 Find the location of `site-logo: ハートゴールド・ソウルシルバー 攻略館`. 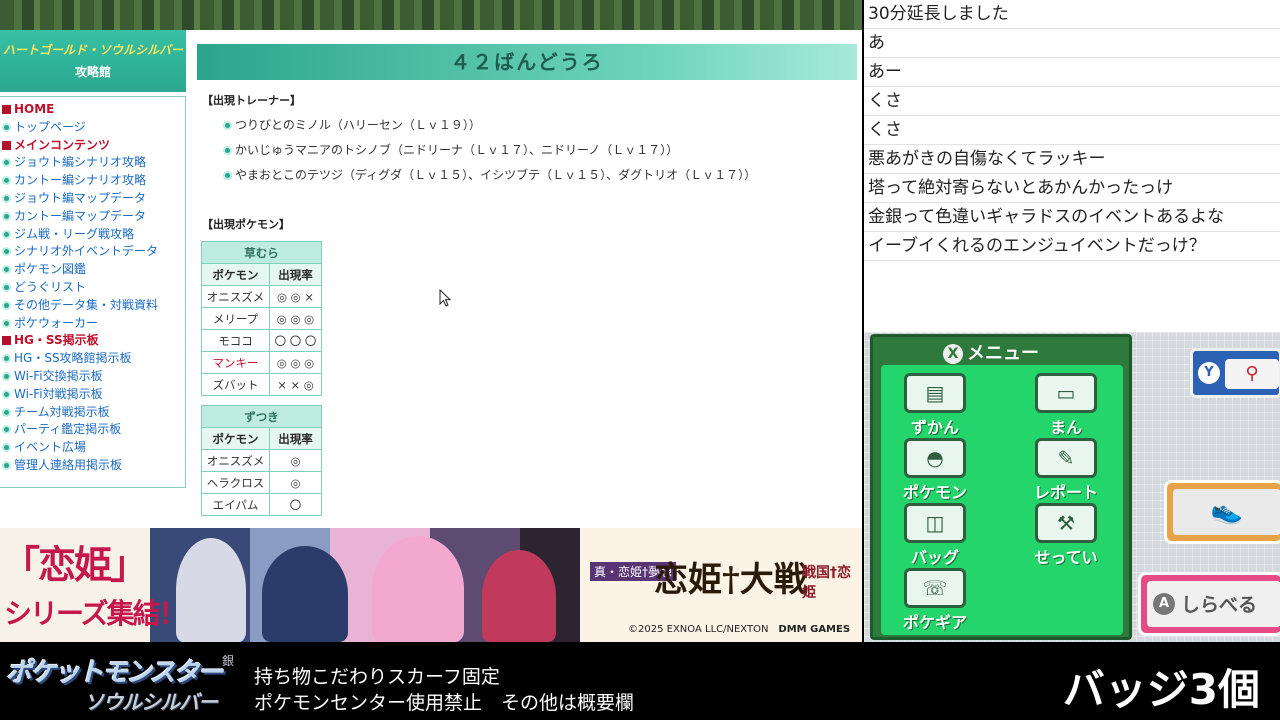

site-logo: ハートゴールド・ソウルシルバー 攻略館 is located at coordinates (93, 61).